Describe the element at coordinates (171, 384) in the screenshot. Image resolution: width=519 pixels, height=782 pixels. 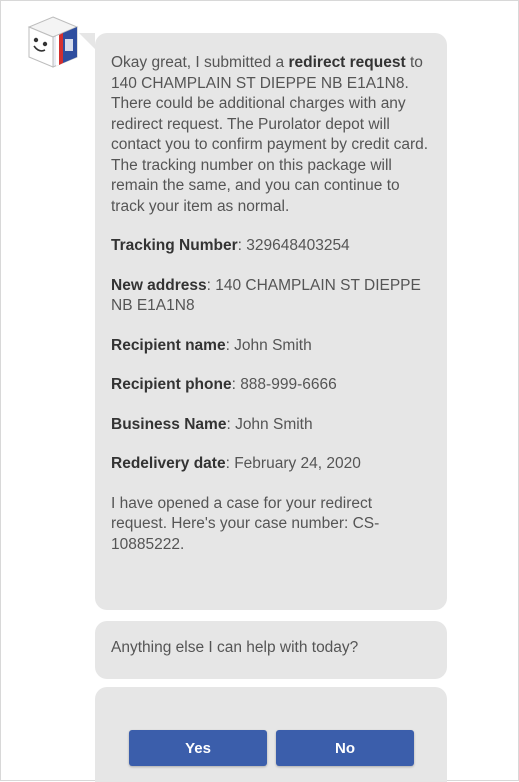
I see `detail-label: Recipient phone` at that location.